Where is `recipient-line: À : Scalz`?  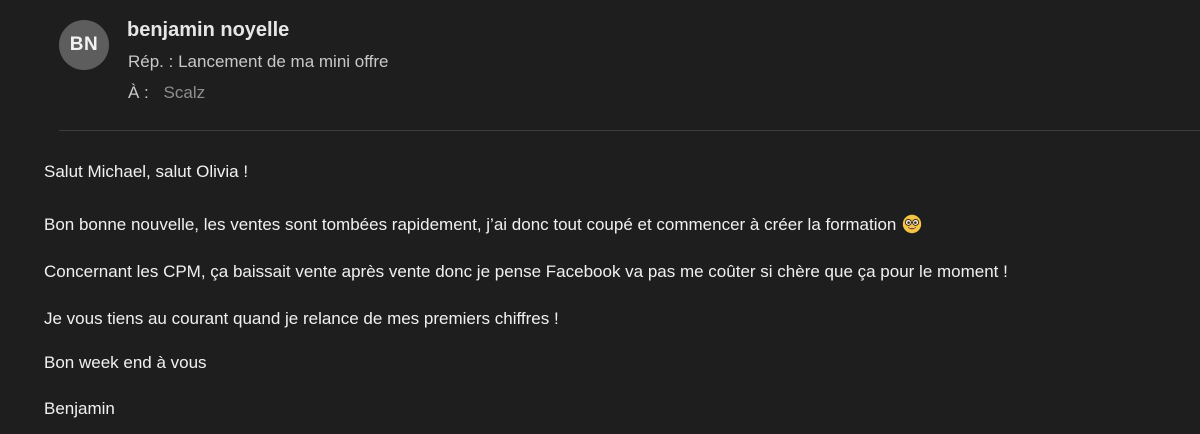
recipient-line: À : Scalz is located at coordinates (166, 93).